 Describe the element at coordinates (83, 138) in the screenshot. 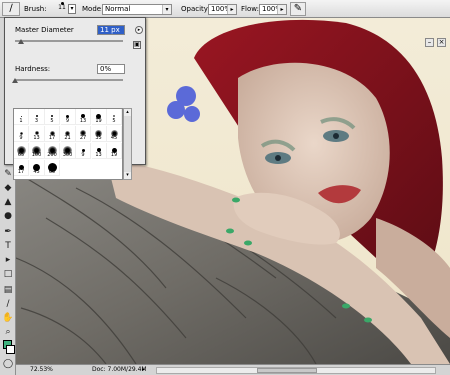

I see `brush-preset-size: 27` at that location.